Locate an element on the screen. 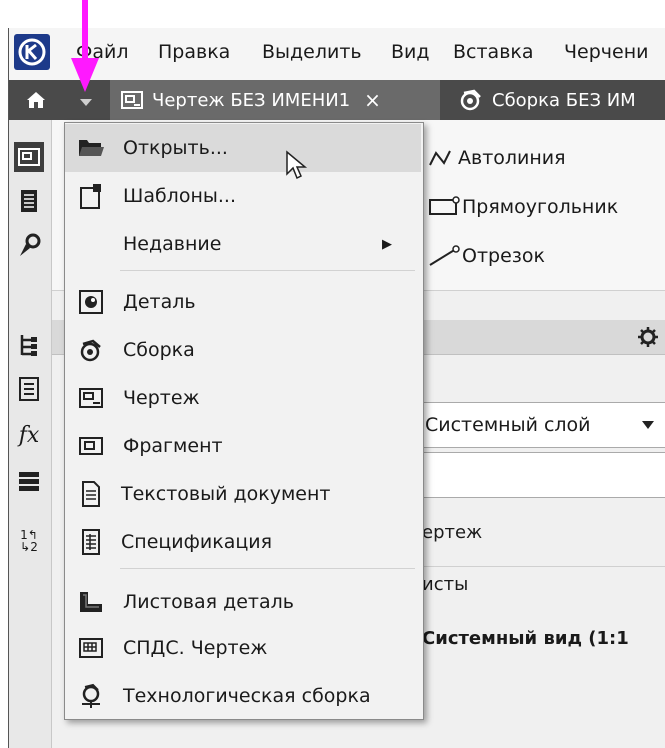 The width and height of the screenshot is (665, 748). app-logo-icon is located at coordinates (32, 52).